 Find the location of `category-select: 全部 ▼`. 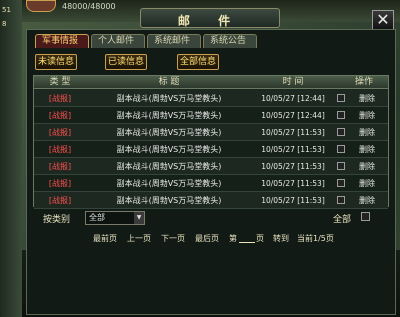

category-select: 全部 ▼ is located at coordinates (115, 218).